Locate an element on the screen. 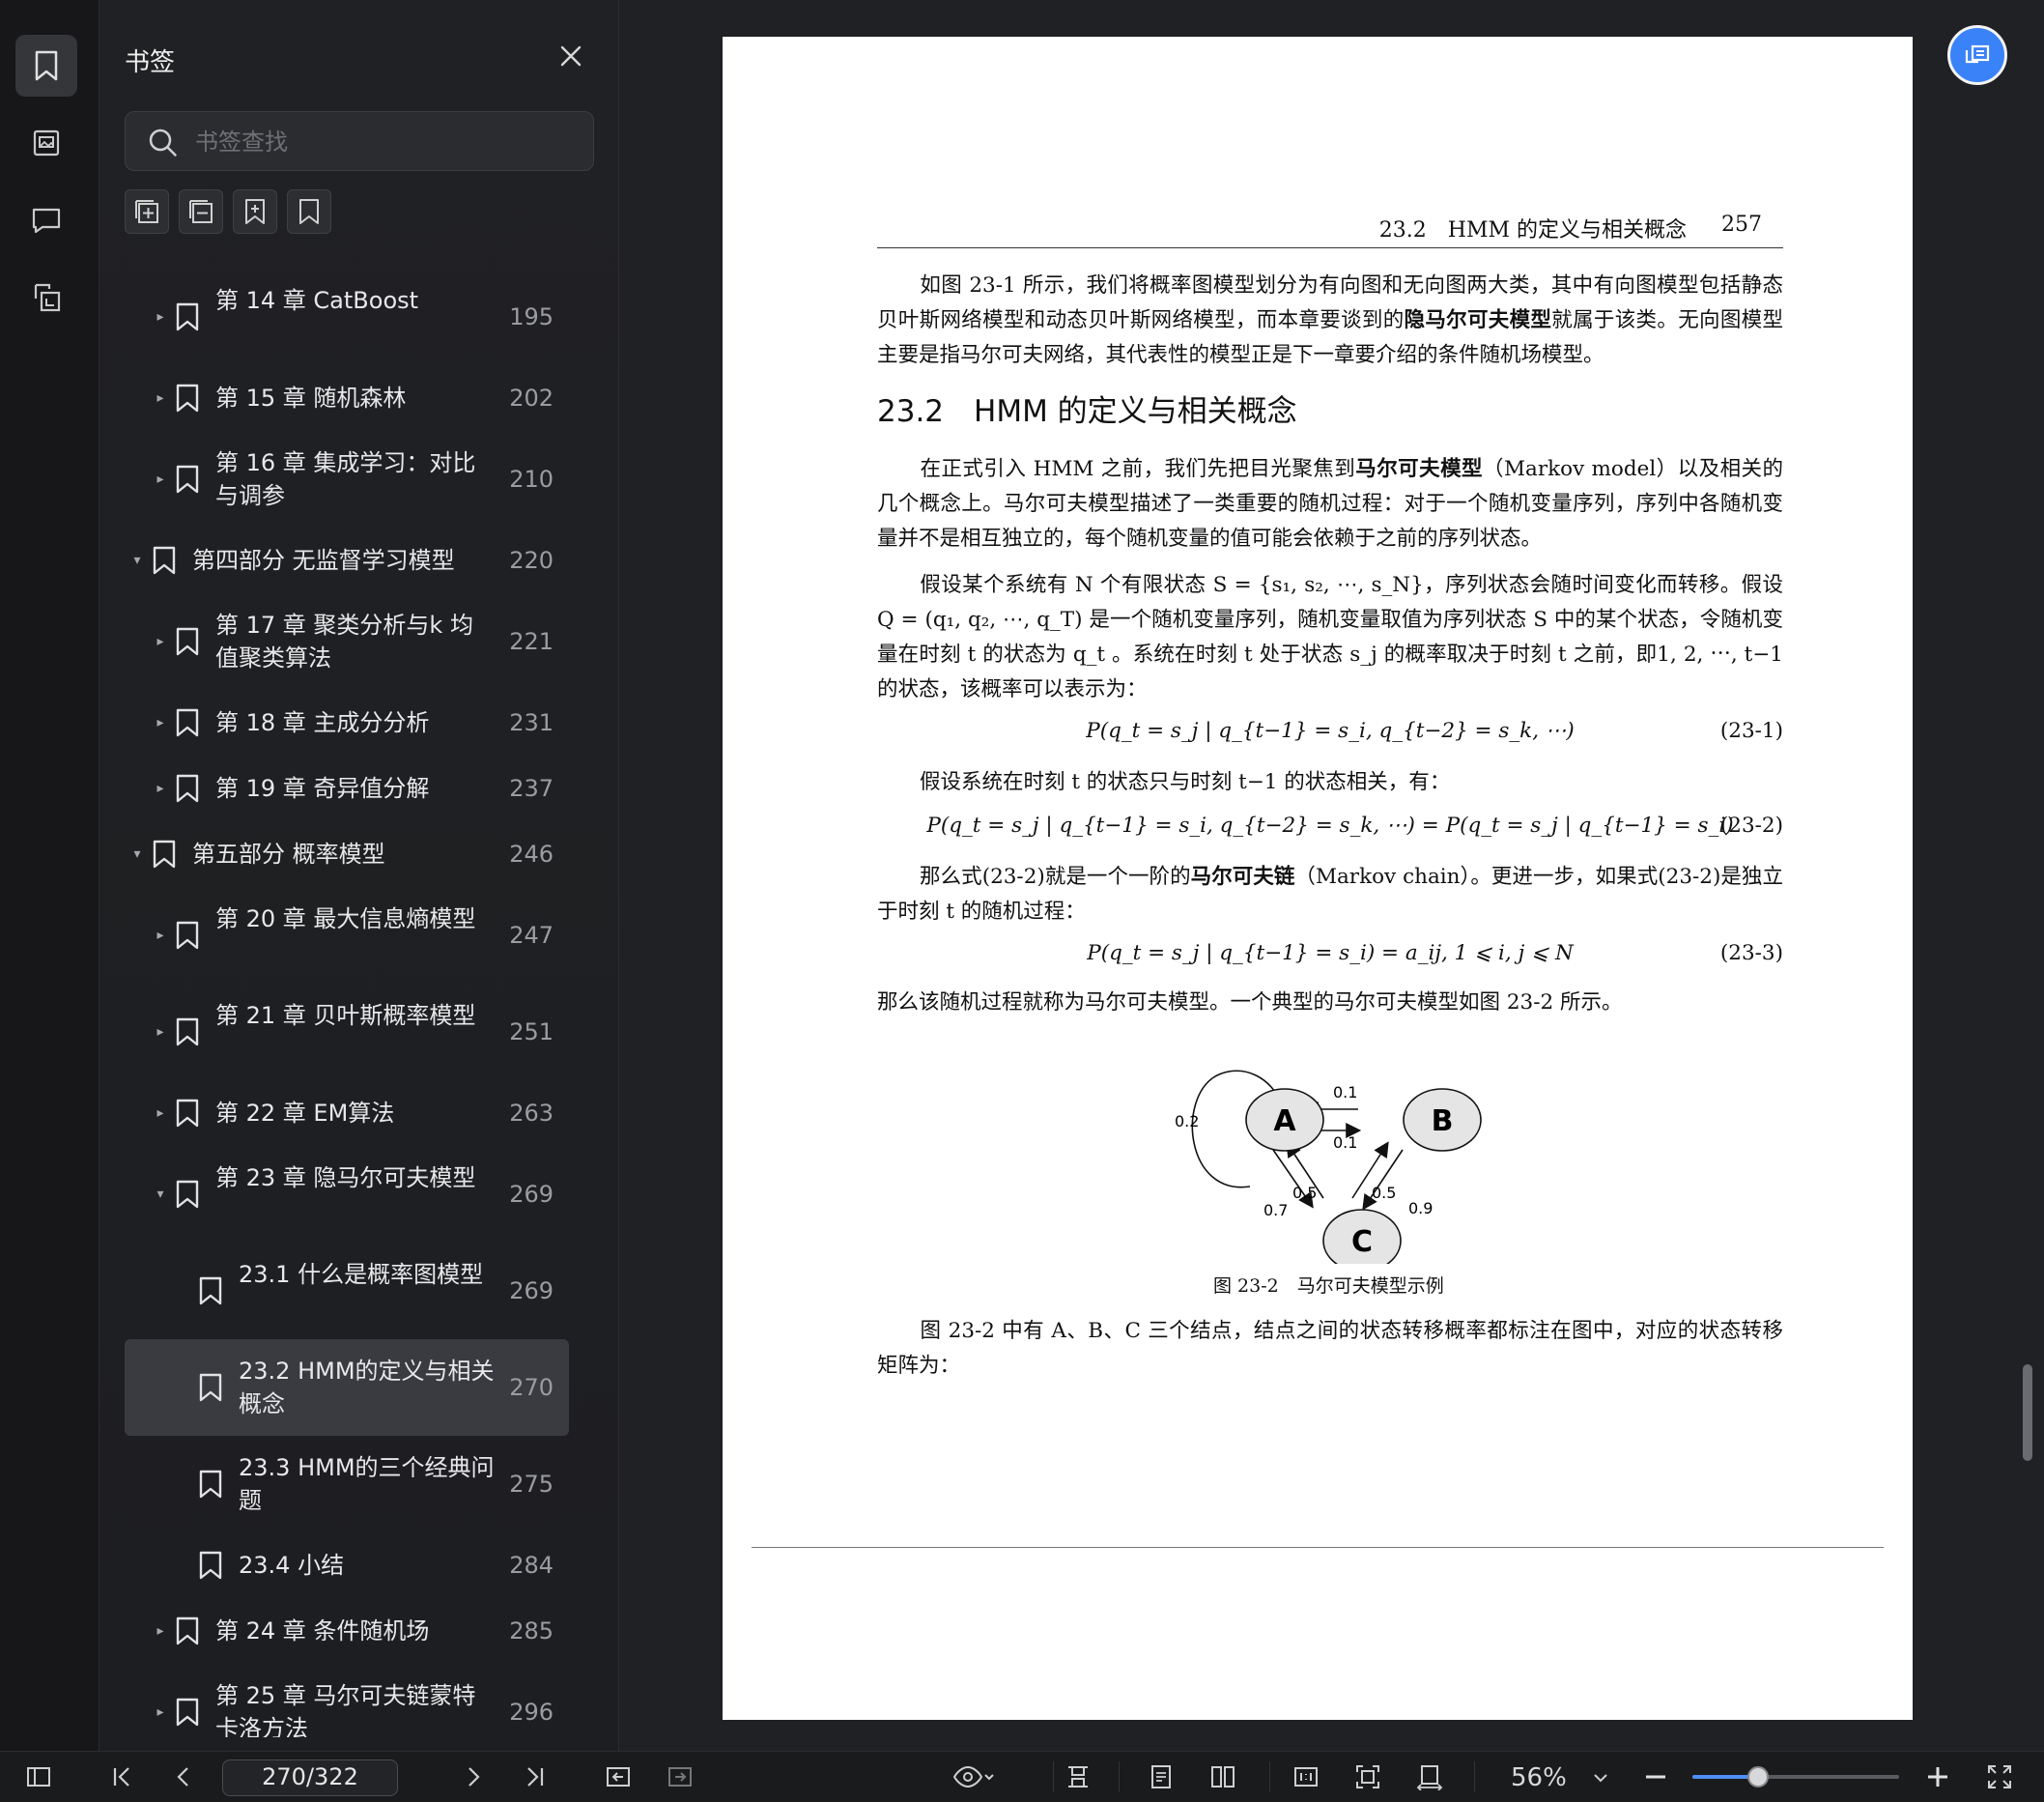 The image size is (2044, 1802). collapse-all-button is located at coordinates (201, 211).